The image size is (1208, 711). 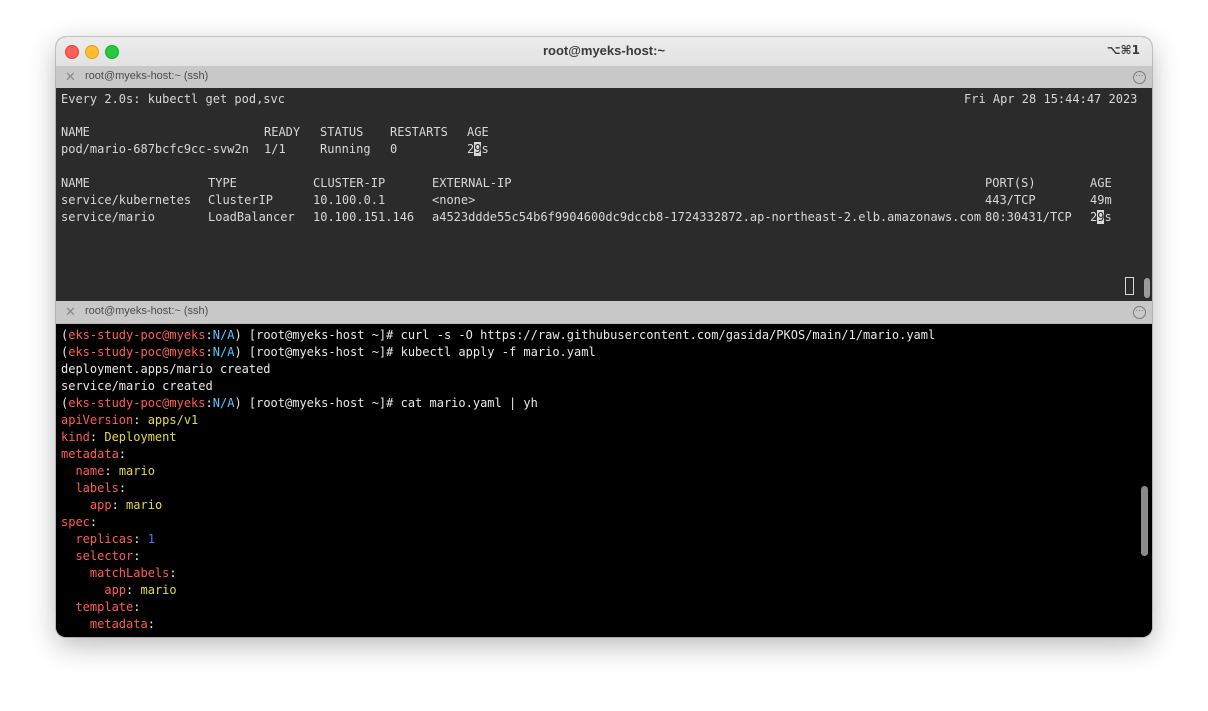 I want to click on top-pane-label: root@myeks-host:~ (ssh), so click(x=147, y=76).